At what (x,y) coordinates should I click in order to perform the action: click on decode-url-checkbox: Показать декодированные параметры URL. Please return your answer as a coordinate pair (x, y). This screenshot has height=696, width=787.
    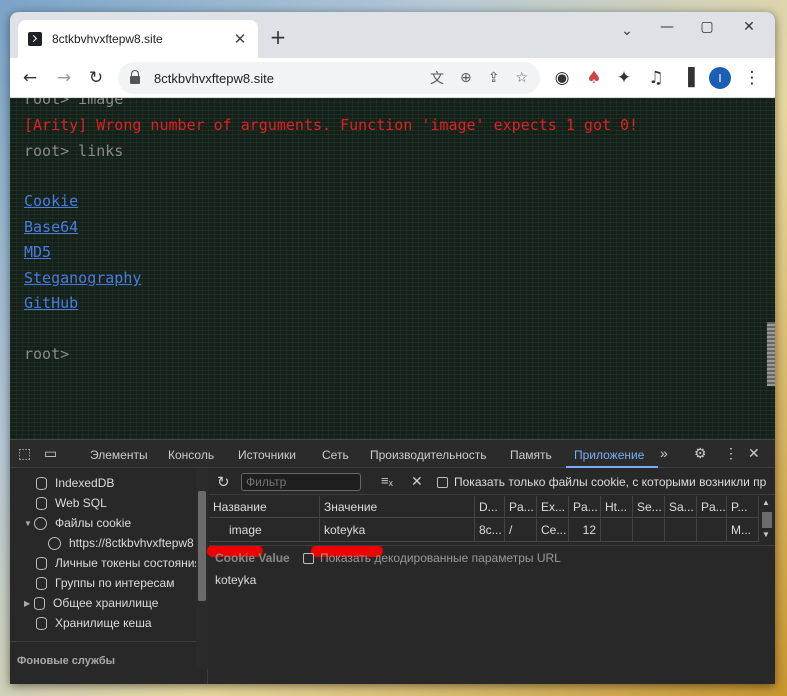
    Looking at the image, I should click on (432, 558).